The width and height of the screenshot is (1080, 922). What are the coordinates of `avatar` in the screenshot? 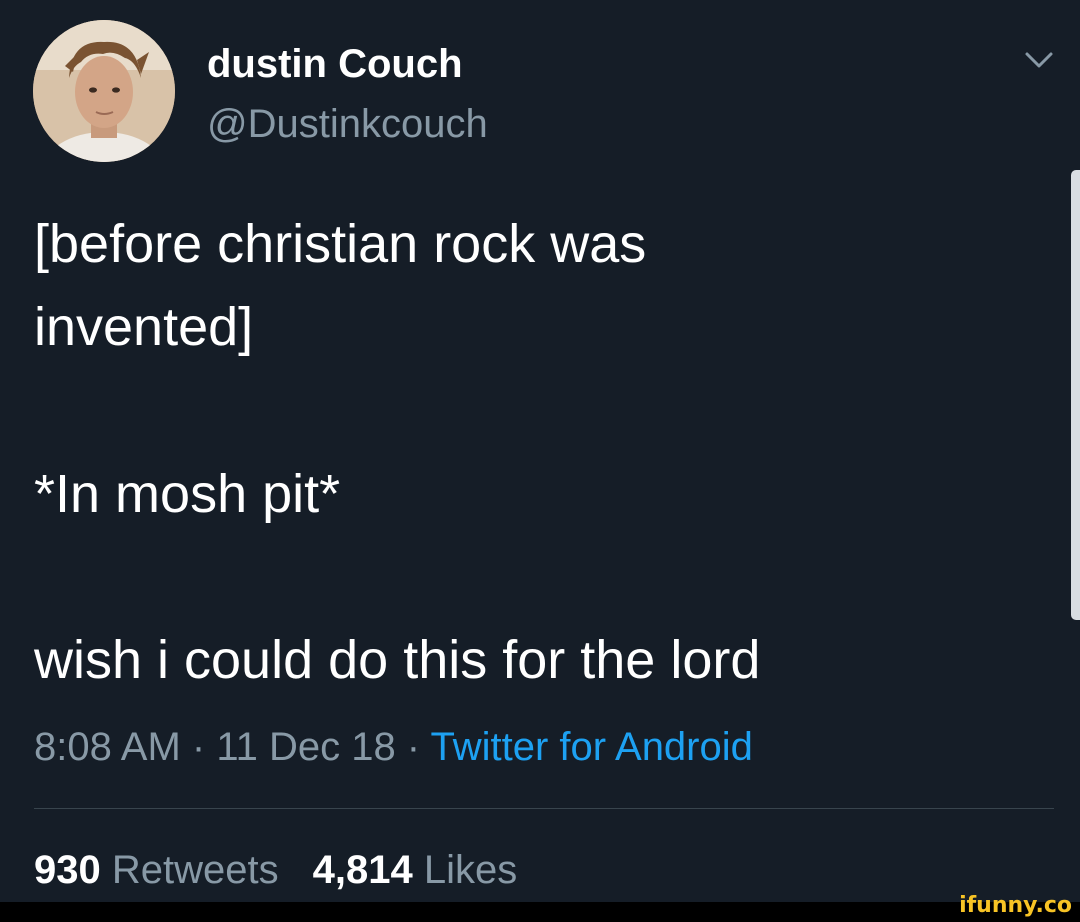 It's located at (104, 91).